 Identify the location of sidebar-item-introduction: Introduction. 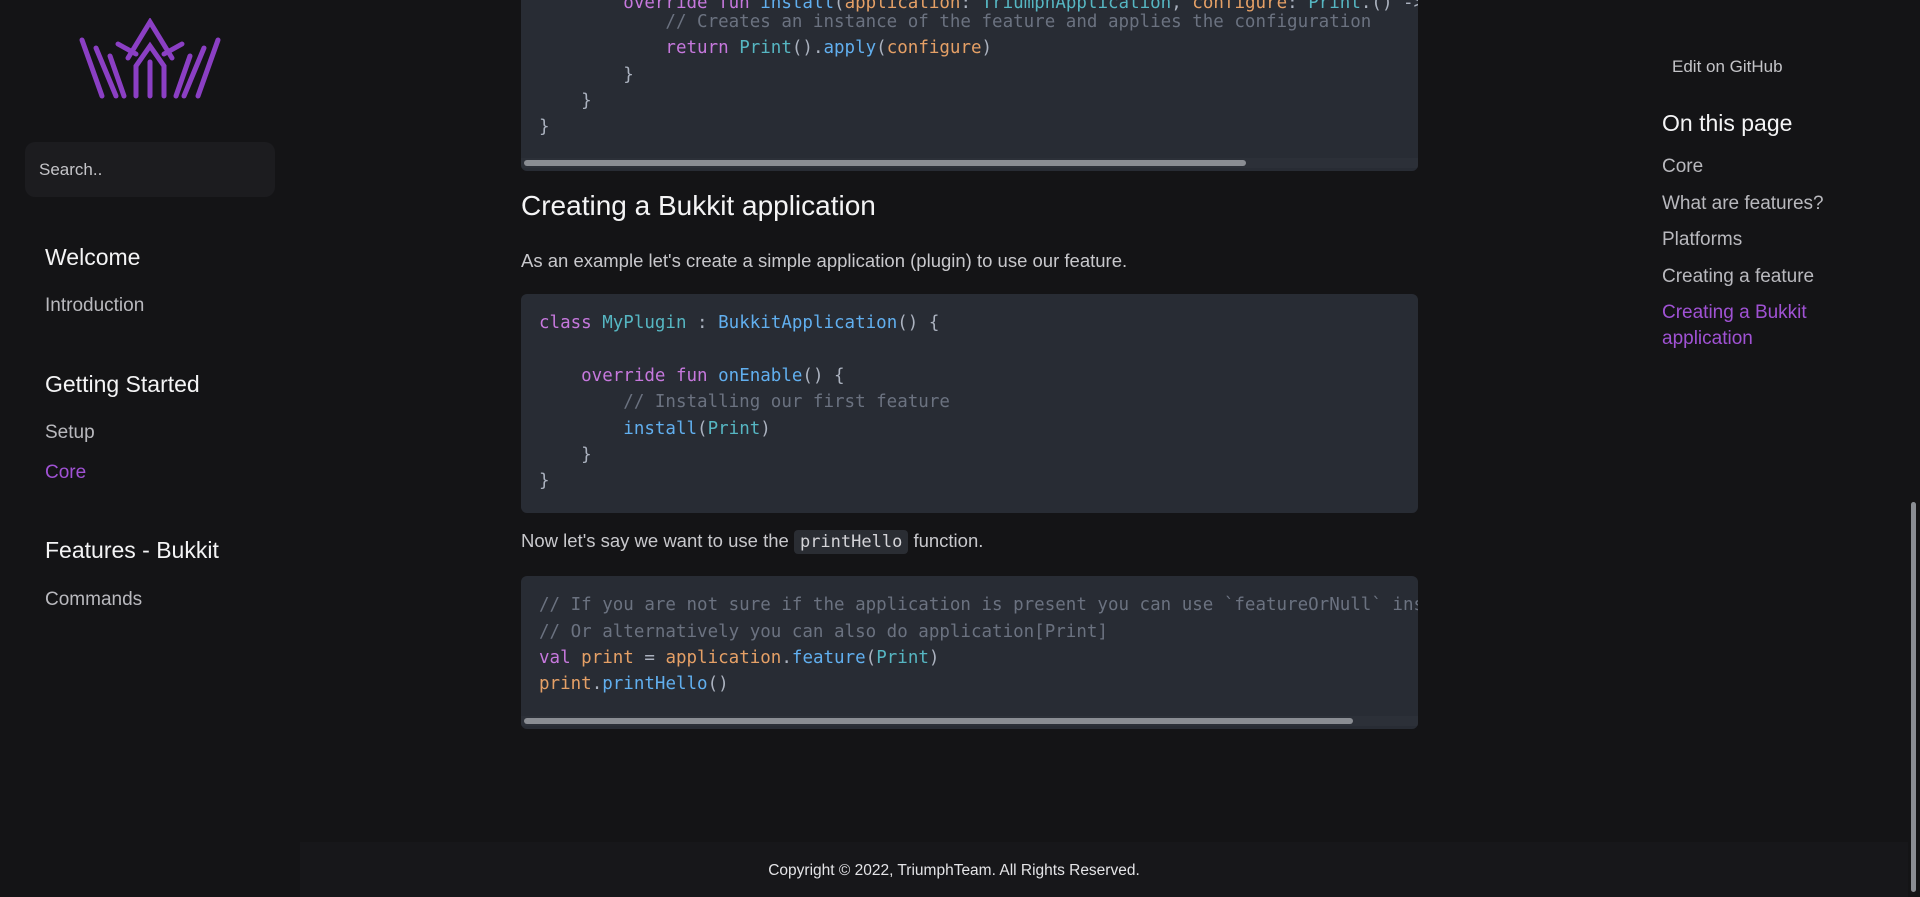
(94, 306).